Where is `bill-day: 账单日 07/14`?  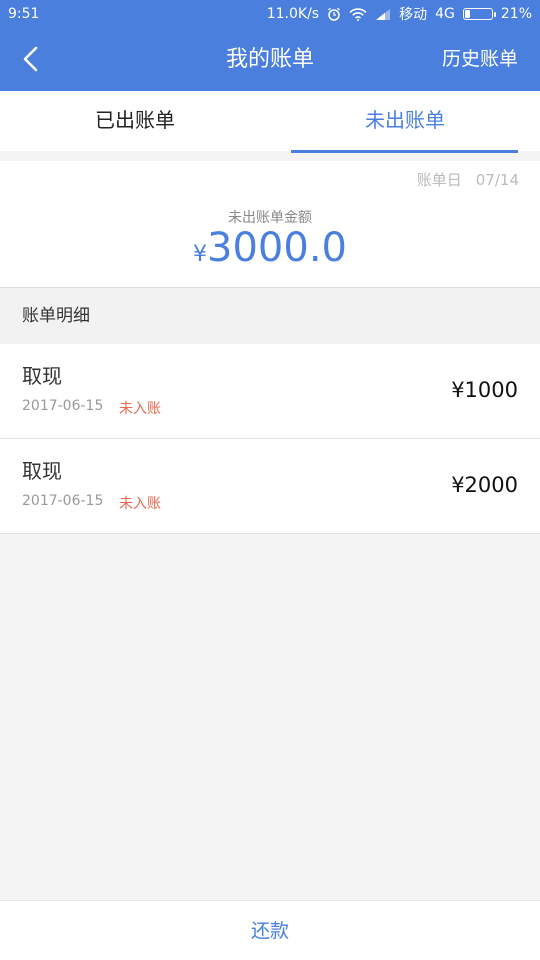 bill-day: 账单日 07/14 is located at coordinates (468, 179).